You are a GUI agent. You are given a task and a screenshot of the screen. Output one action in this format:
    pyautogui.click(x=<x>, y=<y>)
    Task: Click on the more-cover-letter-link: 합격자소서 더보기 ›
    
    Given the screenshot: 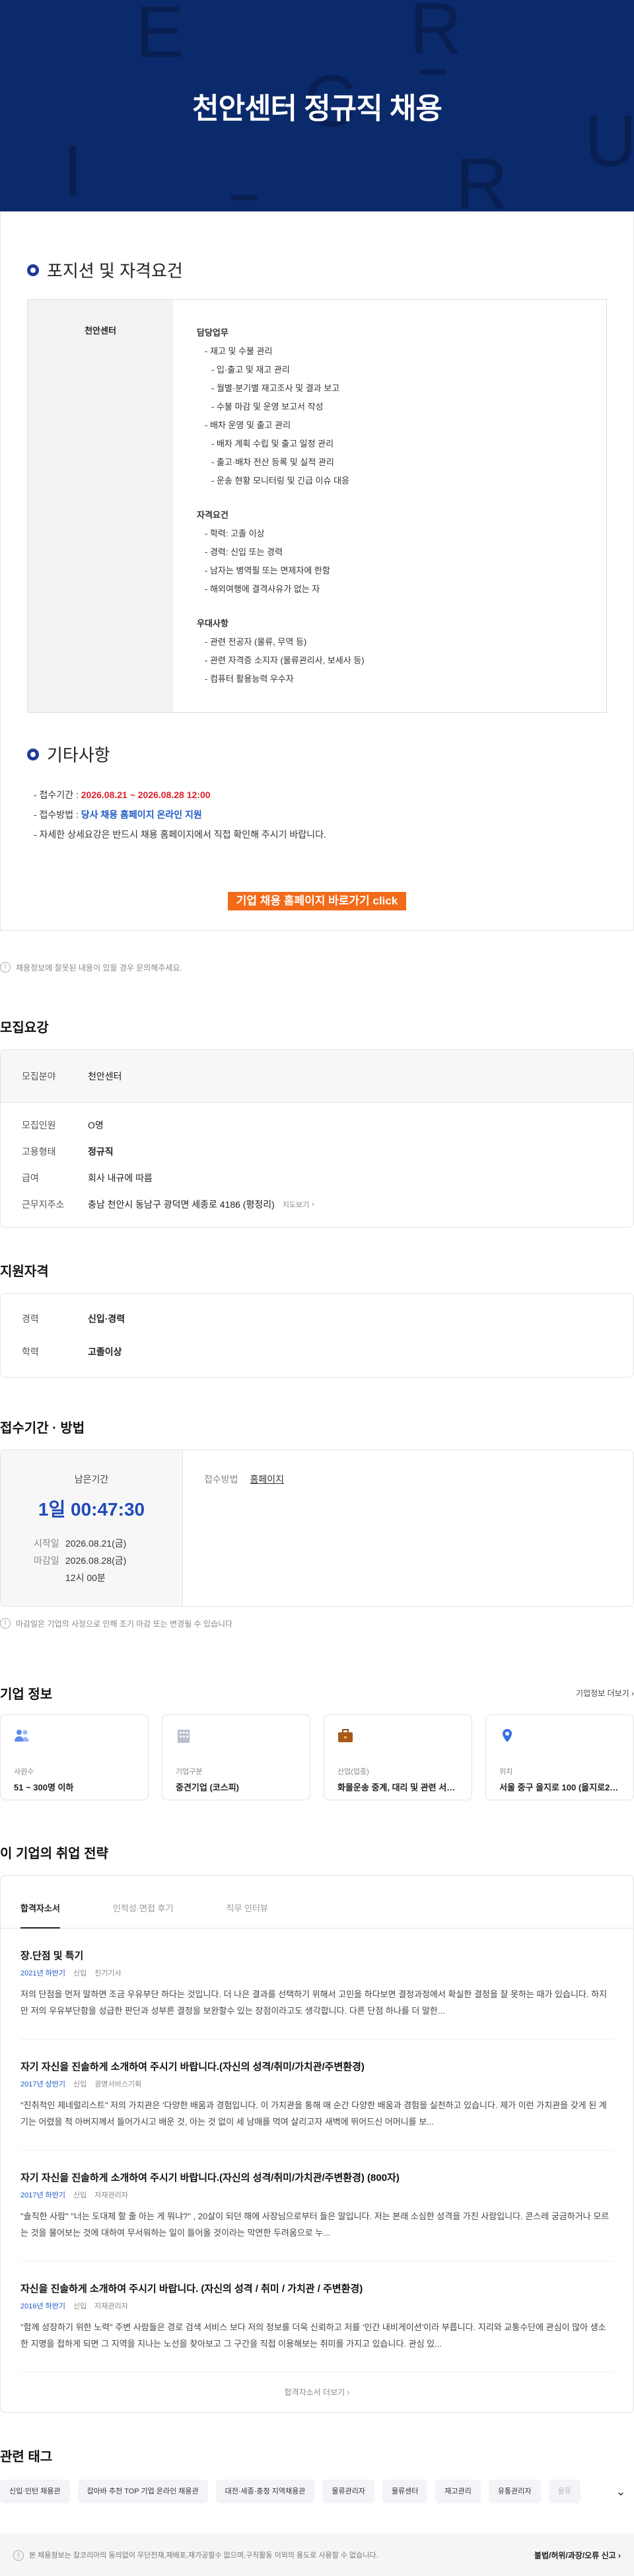 What is the action you would take?
    pyautogui.click(x=317, y=2392)
    